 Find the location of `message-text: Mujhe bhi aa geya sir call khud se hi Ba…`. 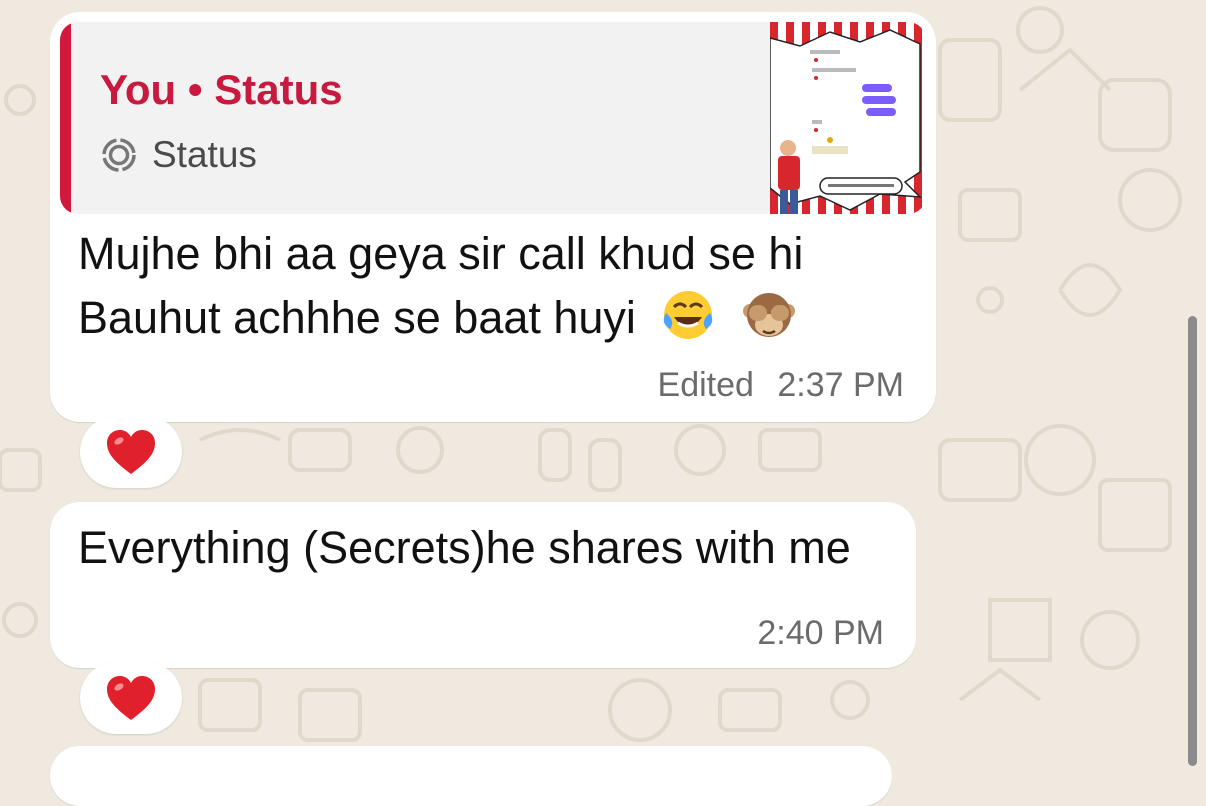

message-text: Mujhe bhi aa geya sir call khud se hi Ba… is located at coordinates (498, 286).